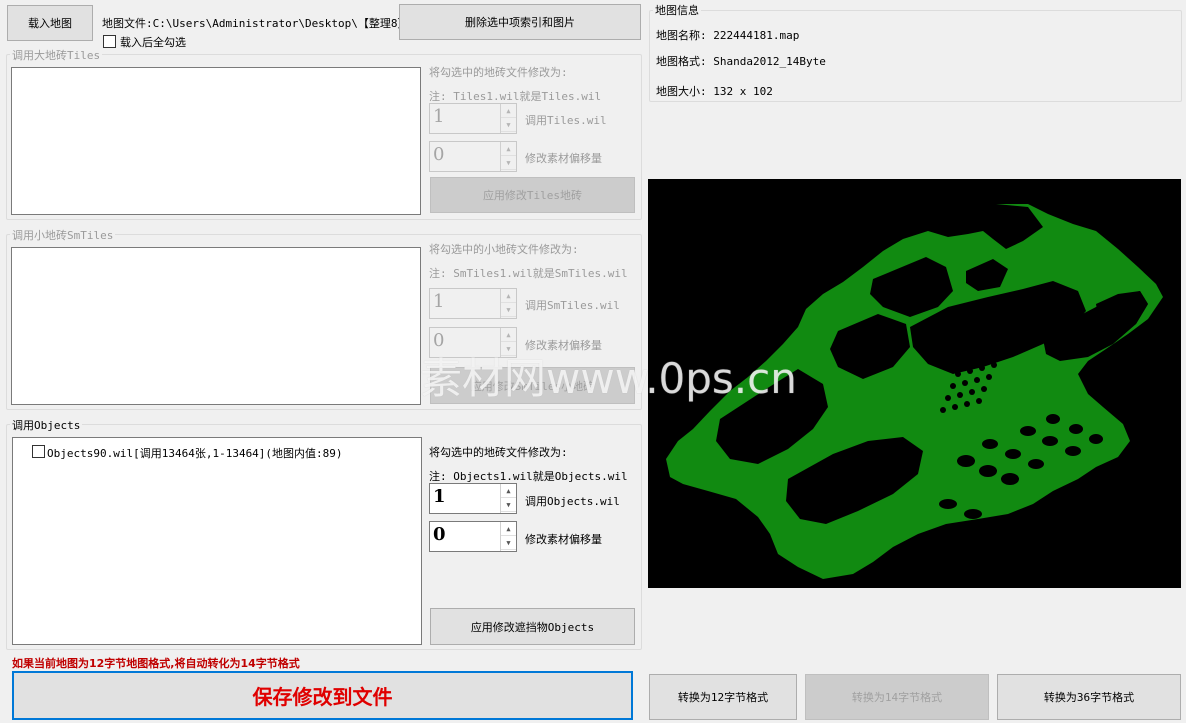 Image resolution: width=1186 pixels, height=723 pixels. What do you see at coordinates (473, 536) in the screenshot?
I see `objects-offset-stepper: 0 ▲ ▼` at bounding box center [473, 536].